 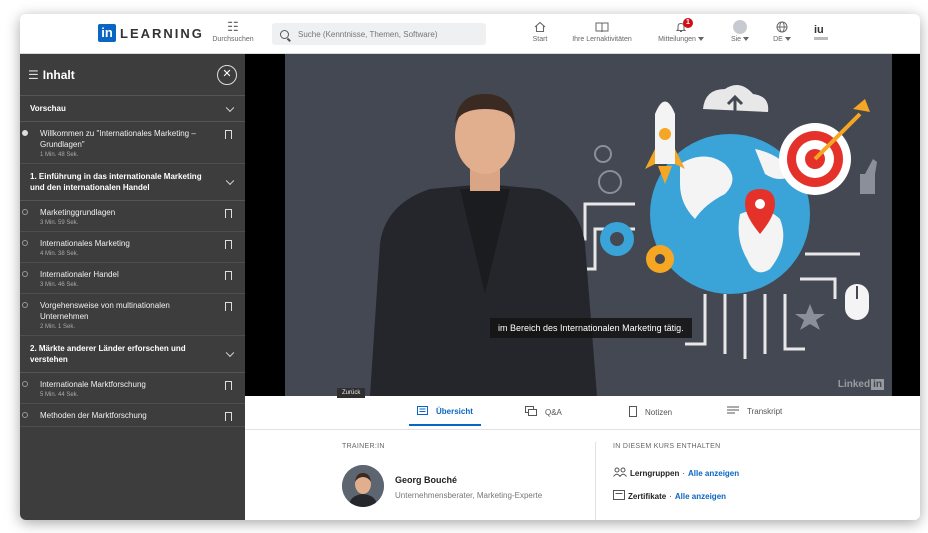 I want to click on sidebar-header: ☰ Inhalt ✕, so click(x=132, y=75).